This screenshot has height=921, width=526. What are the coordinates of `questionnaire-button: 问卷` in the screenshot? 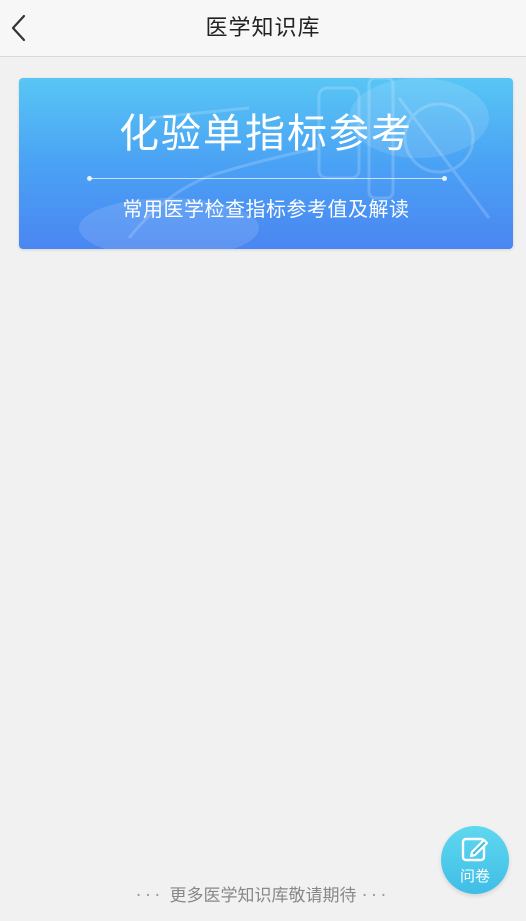 It's located at (475, 860).